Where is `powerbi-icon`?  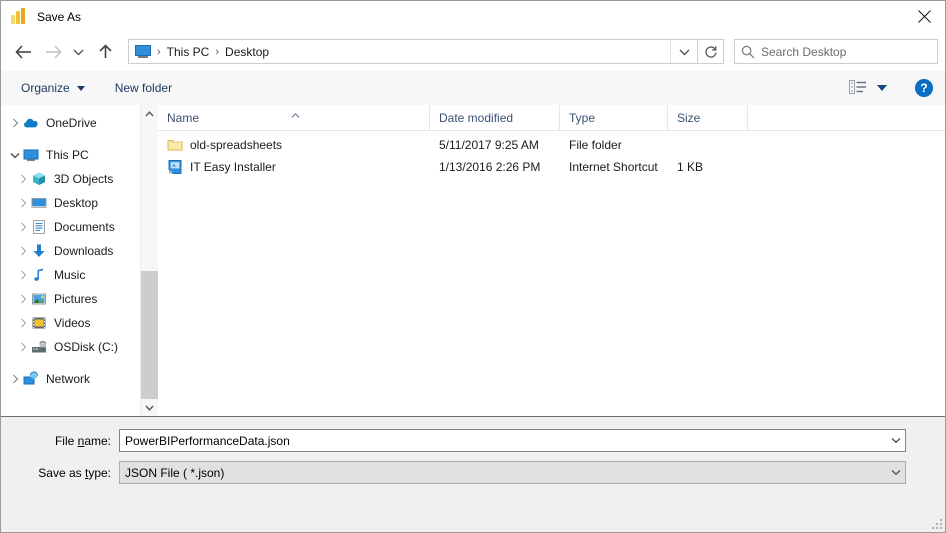 powerbi-icon is located at coordinates (18, 16).